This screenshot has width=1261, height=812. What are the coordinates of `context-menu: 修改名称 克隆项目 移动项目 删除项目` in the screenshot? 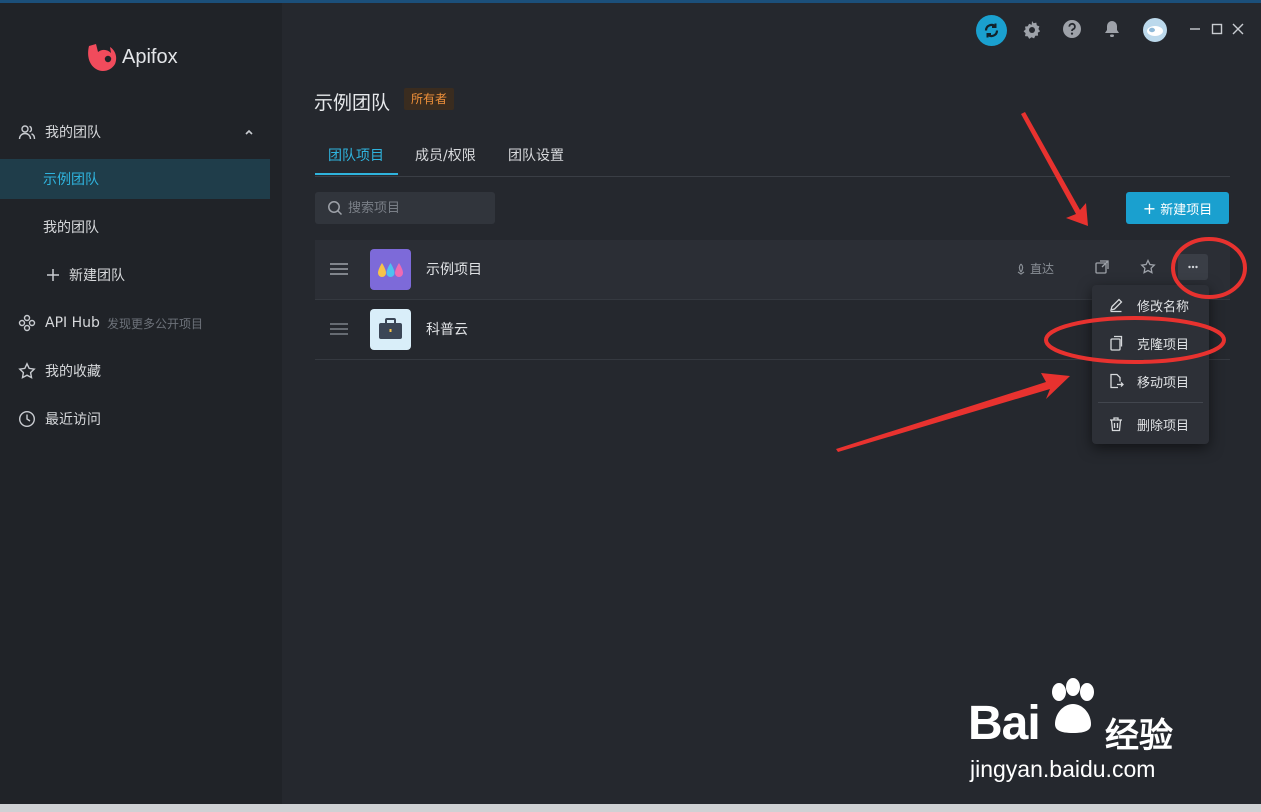 It's located at (1150, 364).